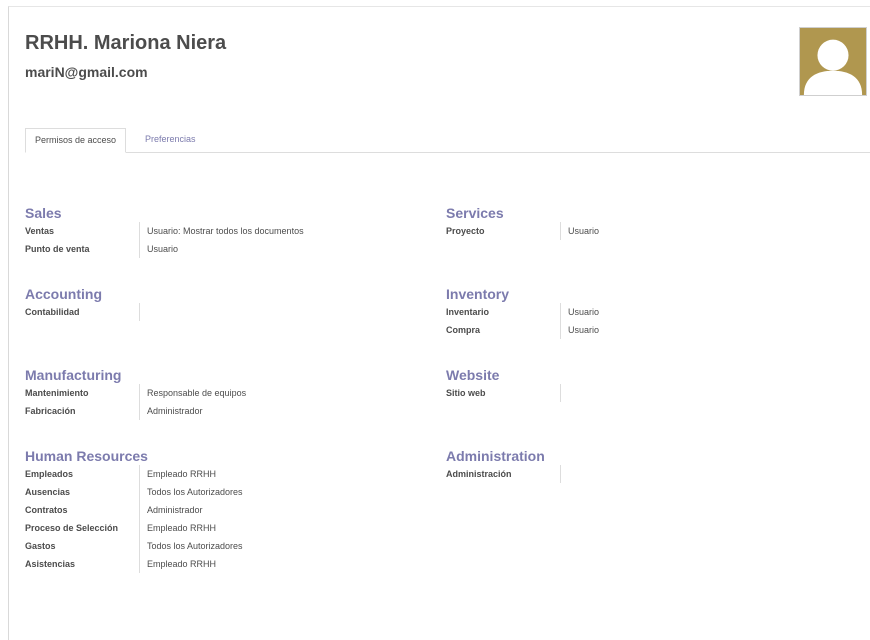  What do you see at coordinates (50, 411) in the screenshot?
I see `field-label: Fabricación` at bounding box center [50, 411].